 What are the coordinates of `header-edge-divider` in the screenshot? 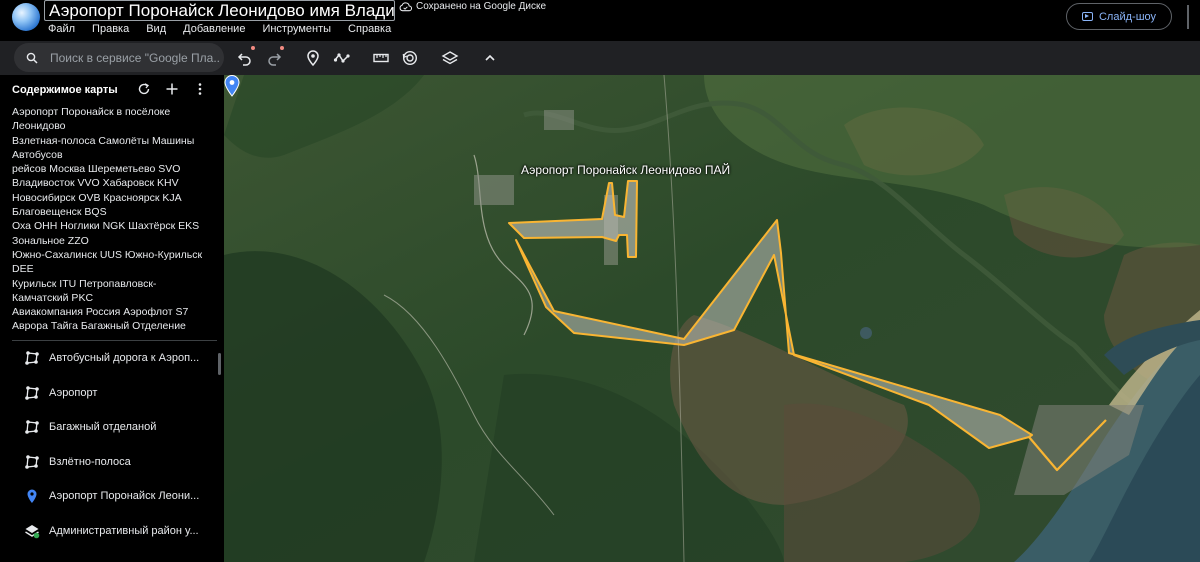 It's located at (1188, 17).